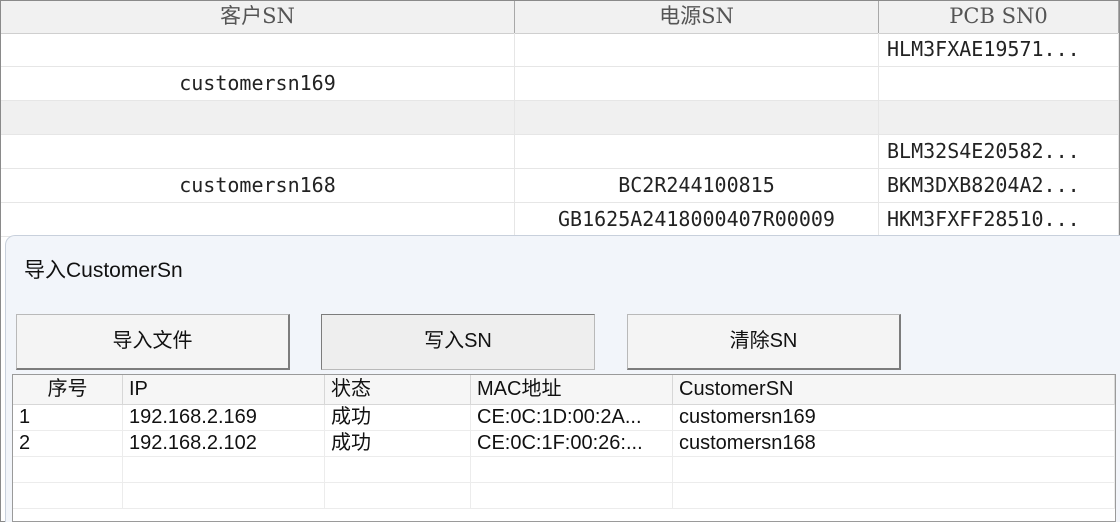 Image resolution: width=1120 pixels, height=522 pixels. What do you see at coordinates (697, 17) in the screenshot?
I see `column-header-power-sn: 电源SN` at bounding box center [697, 17].